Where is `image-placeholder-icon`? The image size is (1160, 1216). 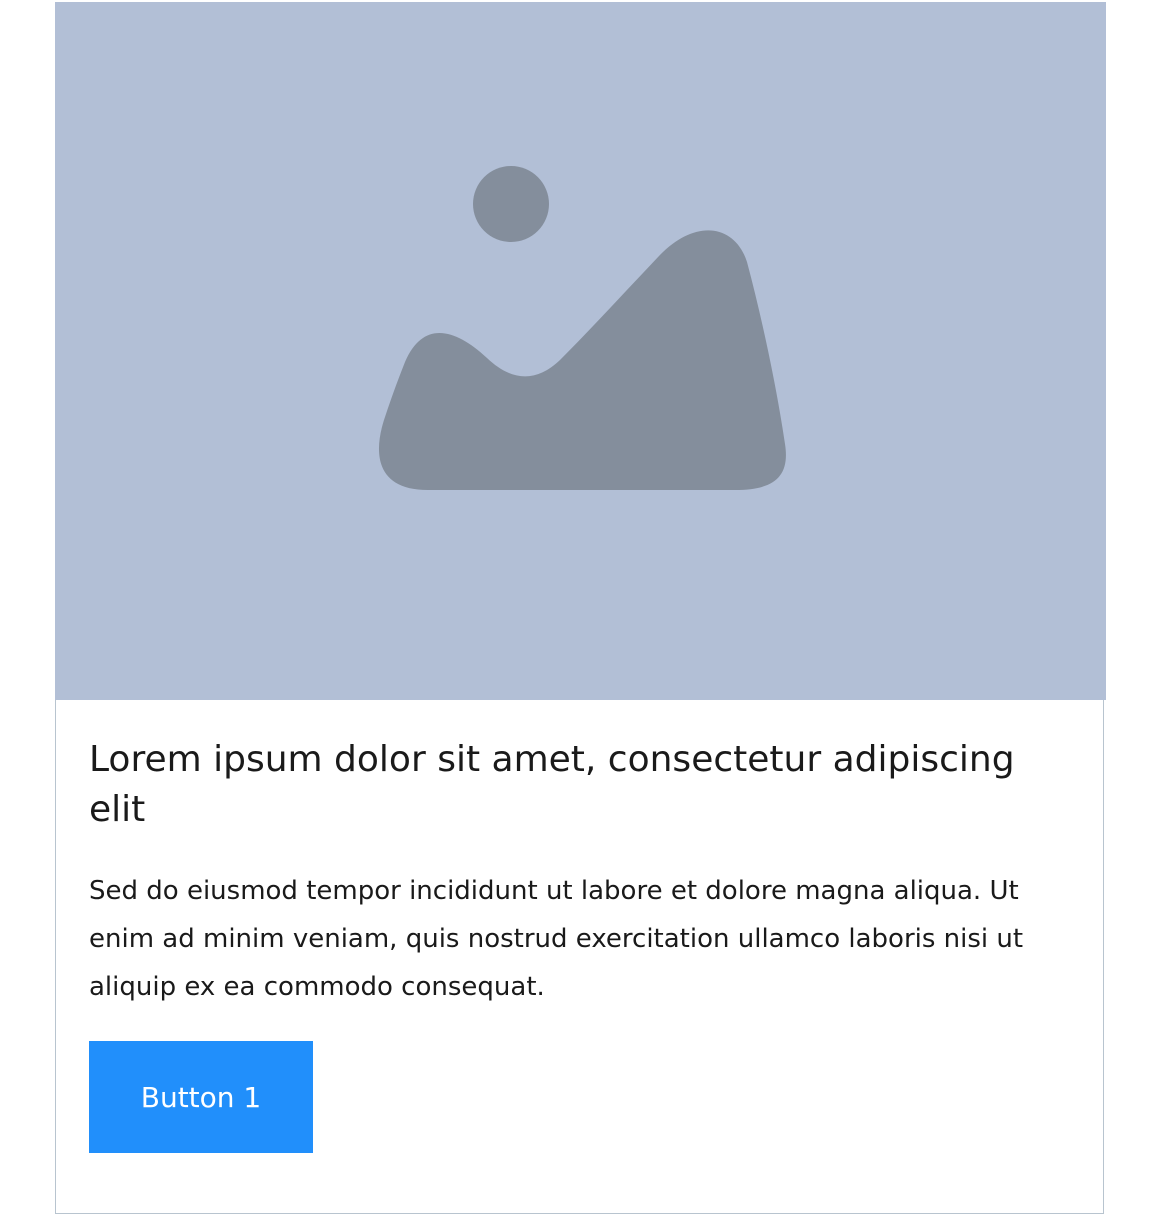 image-placeholder-icon is located at coordinates (582, 328).